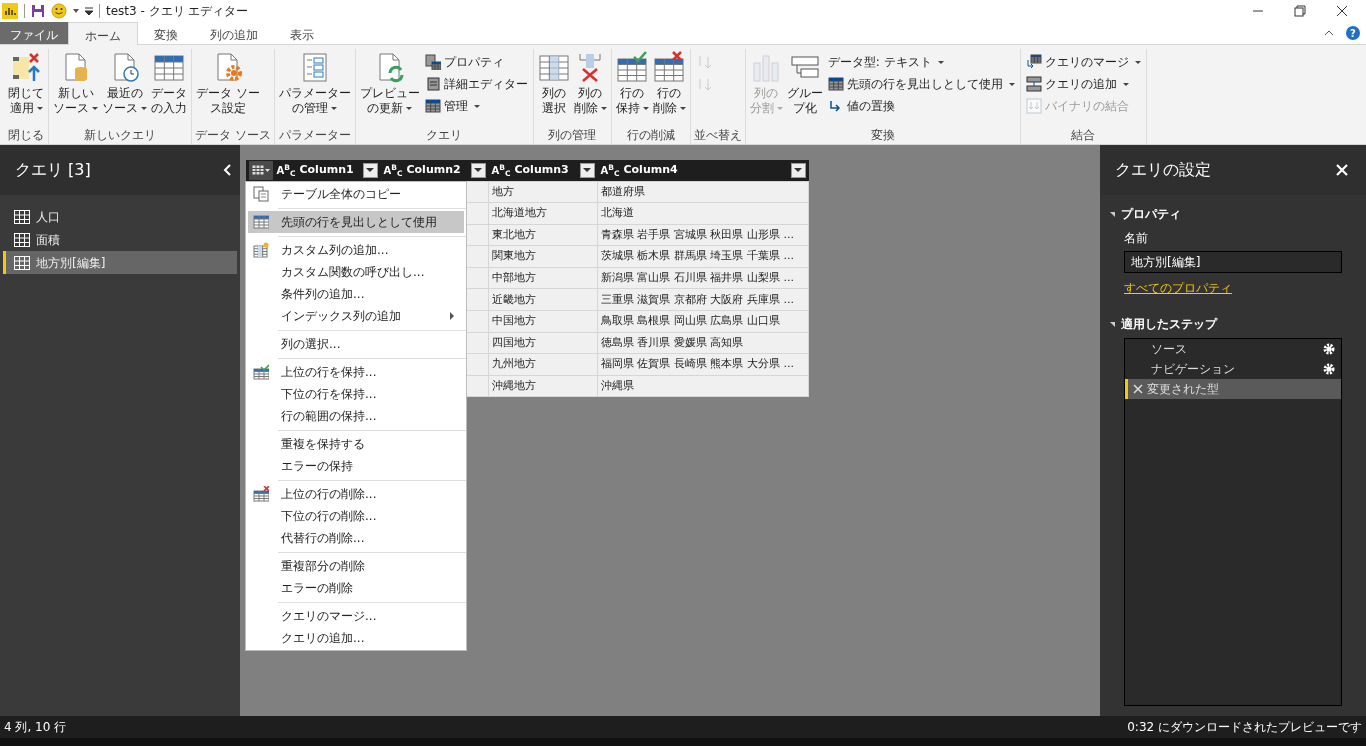 This screenshot has height=746, width=1366. I want to click on column-header: Column3, so click(541, 170).